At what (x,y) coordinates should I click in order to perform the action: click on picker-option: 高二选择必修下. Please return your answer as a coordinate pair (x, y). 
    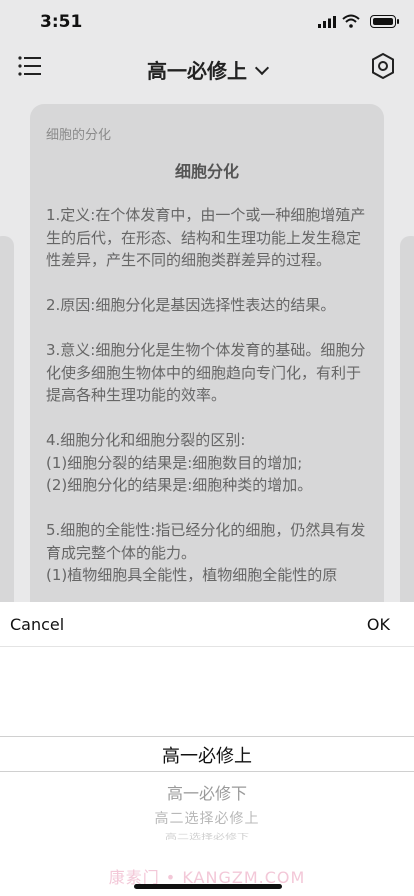
    Looking at the image, I should click on (207, 836).